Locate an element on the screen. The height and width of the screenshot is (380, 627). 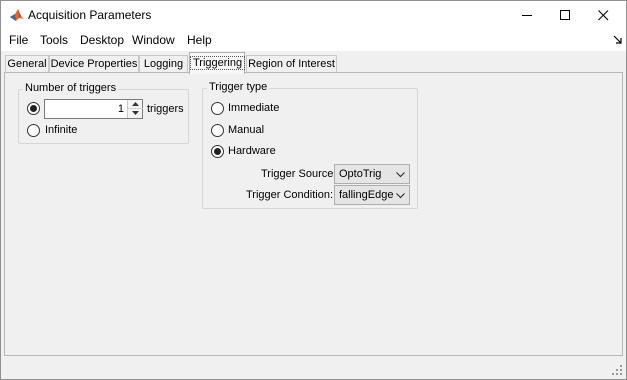
trigger-condition-dropdown: fallingEdge is located at coordinates (372, 195).